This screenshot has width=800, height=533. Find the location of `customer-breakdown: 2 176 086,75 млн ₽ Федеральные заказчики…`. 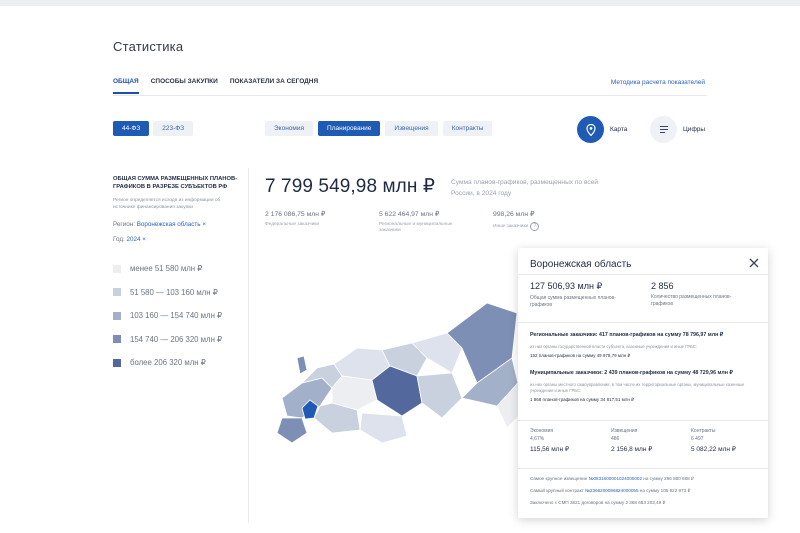

customer-breakdown: 2 176 086,75 млн ₽ Федеральные заказчики… is located at coordinates (436, 222).